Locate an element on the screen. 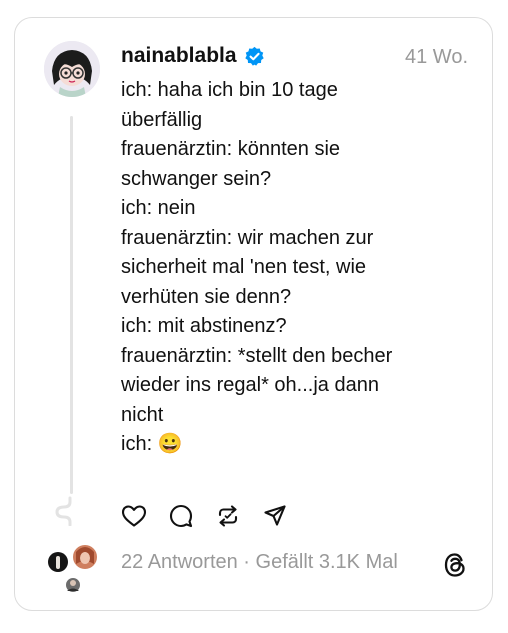 The height and width of the screenshot is (633, 508). action-bar is located at coordinates (215, 516).